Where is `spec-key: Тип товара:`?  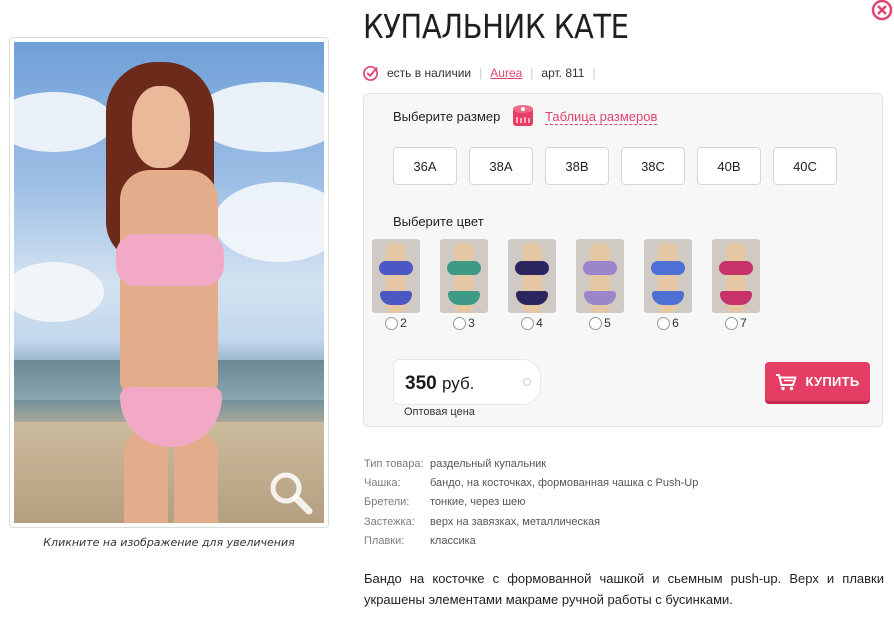 spec-key: Тип товара: is located at coordinates (394, 464).